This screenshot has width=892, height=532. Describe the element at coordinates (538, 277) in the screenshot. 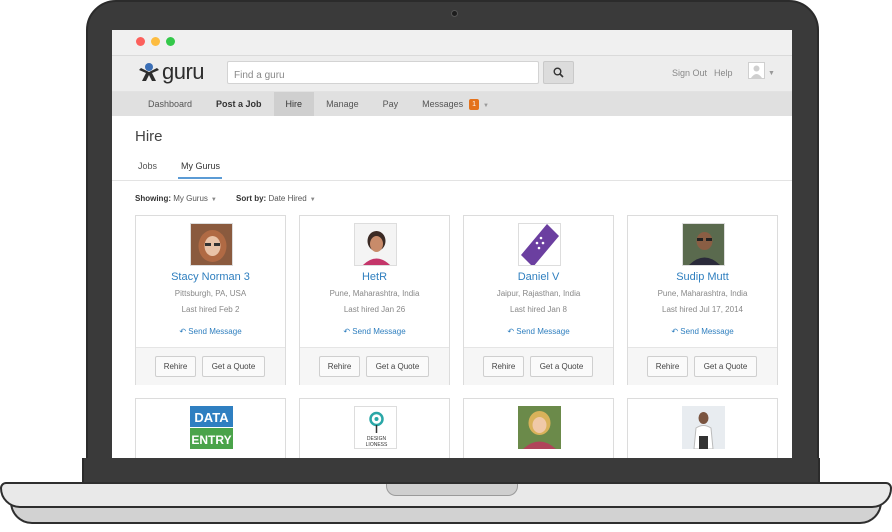

I see `guru-name: Daniel V` at that location.